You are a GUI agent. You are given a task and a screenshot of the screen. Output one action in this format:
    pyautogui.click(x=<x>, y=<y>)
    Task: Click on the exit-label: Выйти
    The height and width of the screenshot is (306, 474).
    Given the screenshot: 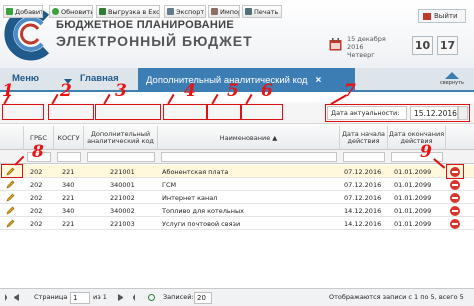 What is the action you would take?
    pyautogui.click(x=446, y=16)
    